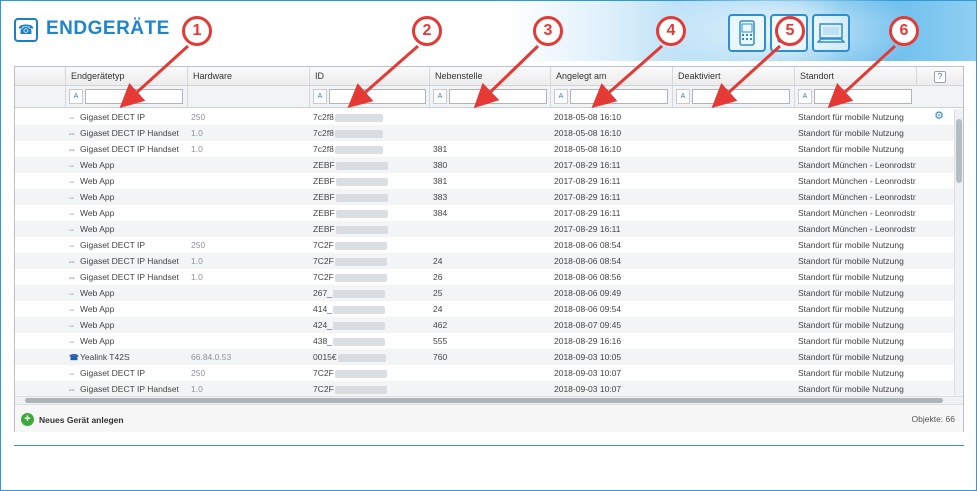 The height and width of the screenshot is (491, 977). Describe the element at coordinates (904, 31) in the screenshot. I see `callout-6: 6` at that location.